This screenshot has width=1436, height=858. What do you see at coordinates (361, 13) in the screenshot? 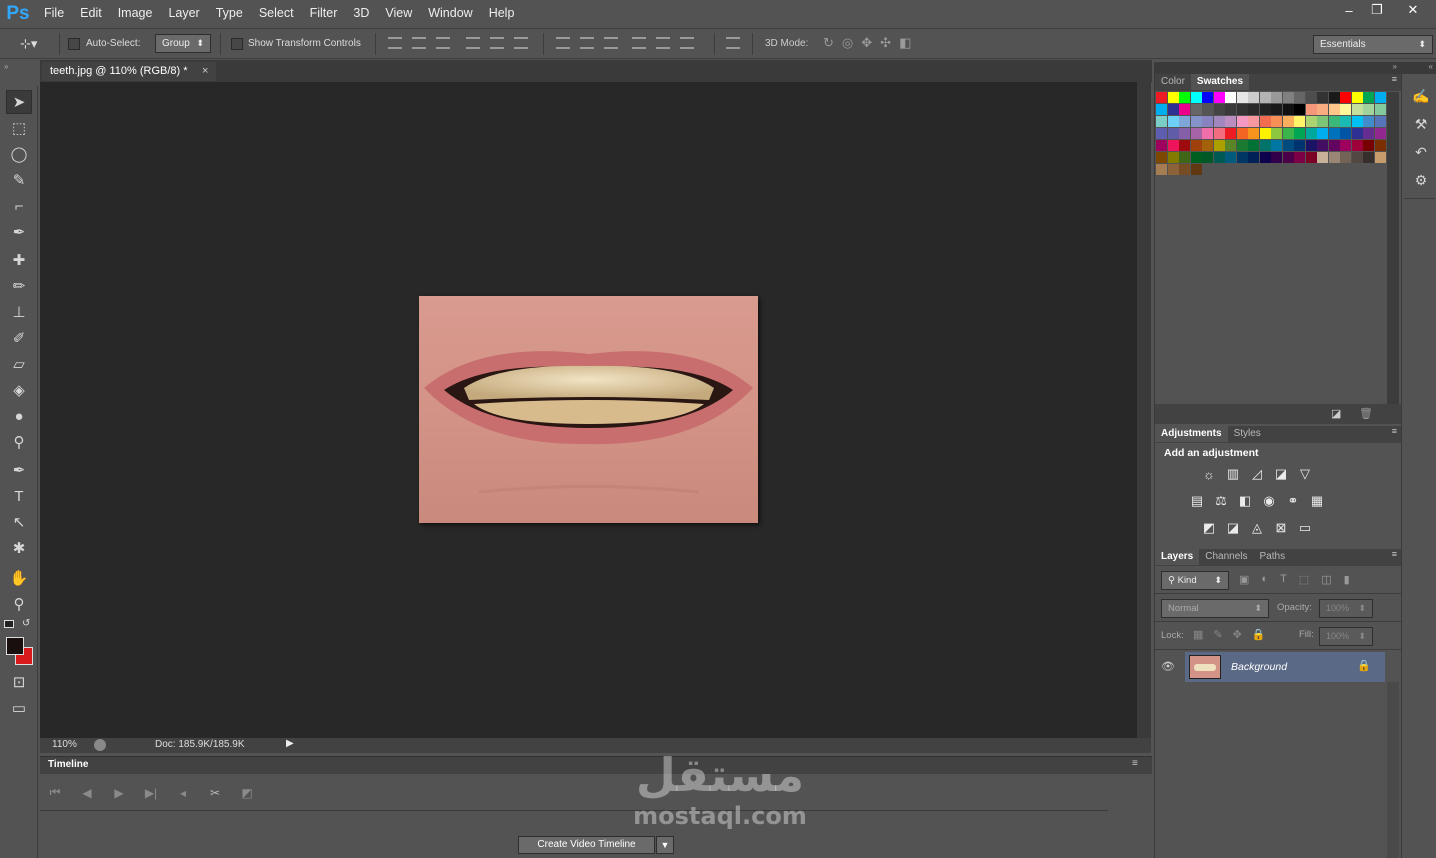
I see `menu-3d: 3D` at bounding box center [361, 13].